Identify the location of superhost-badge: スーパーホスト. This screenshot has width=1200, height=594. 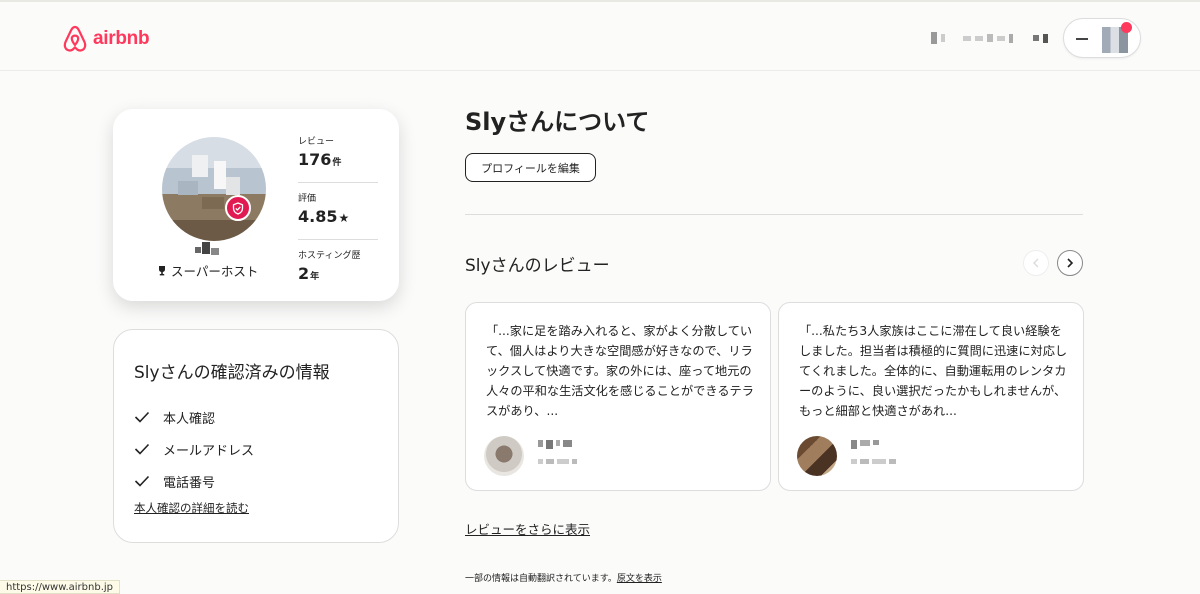
(207, 270).